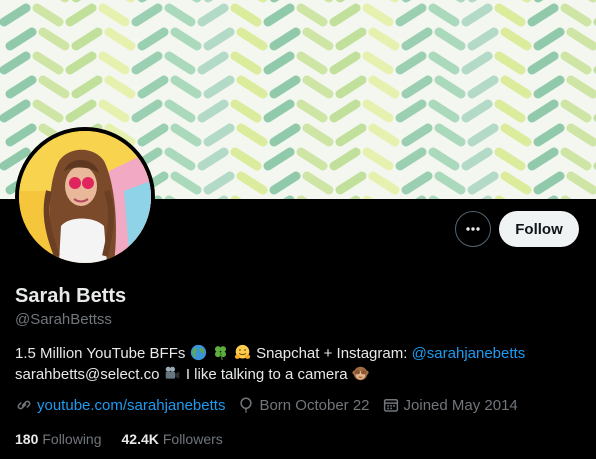 Image resolution: width=596 pixels, height=459 pixels. I want to click on bio-text-camera: I like talking to a camera, so click(266, 374).